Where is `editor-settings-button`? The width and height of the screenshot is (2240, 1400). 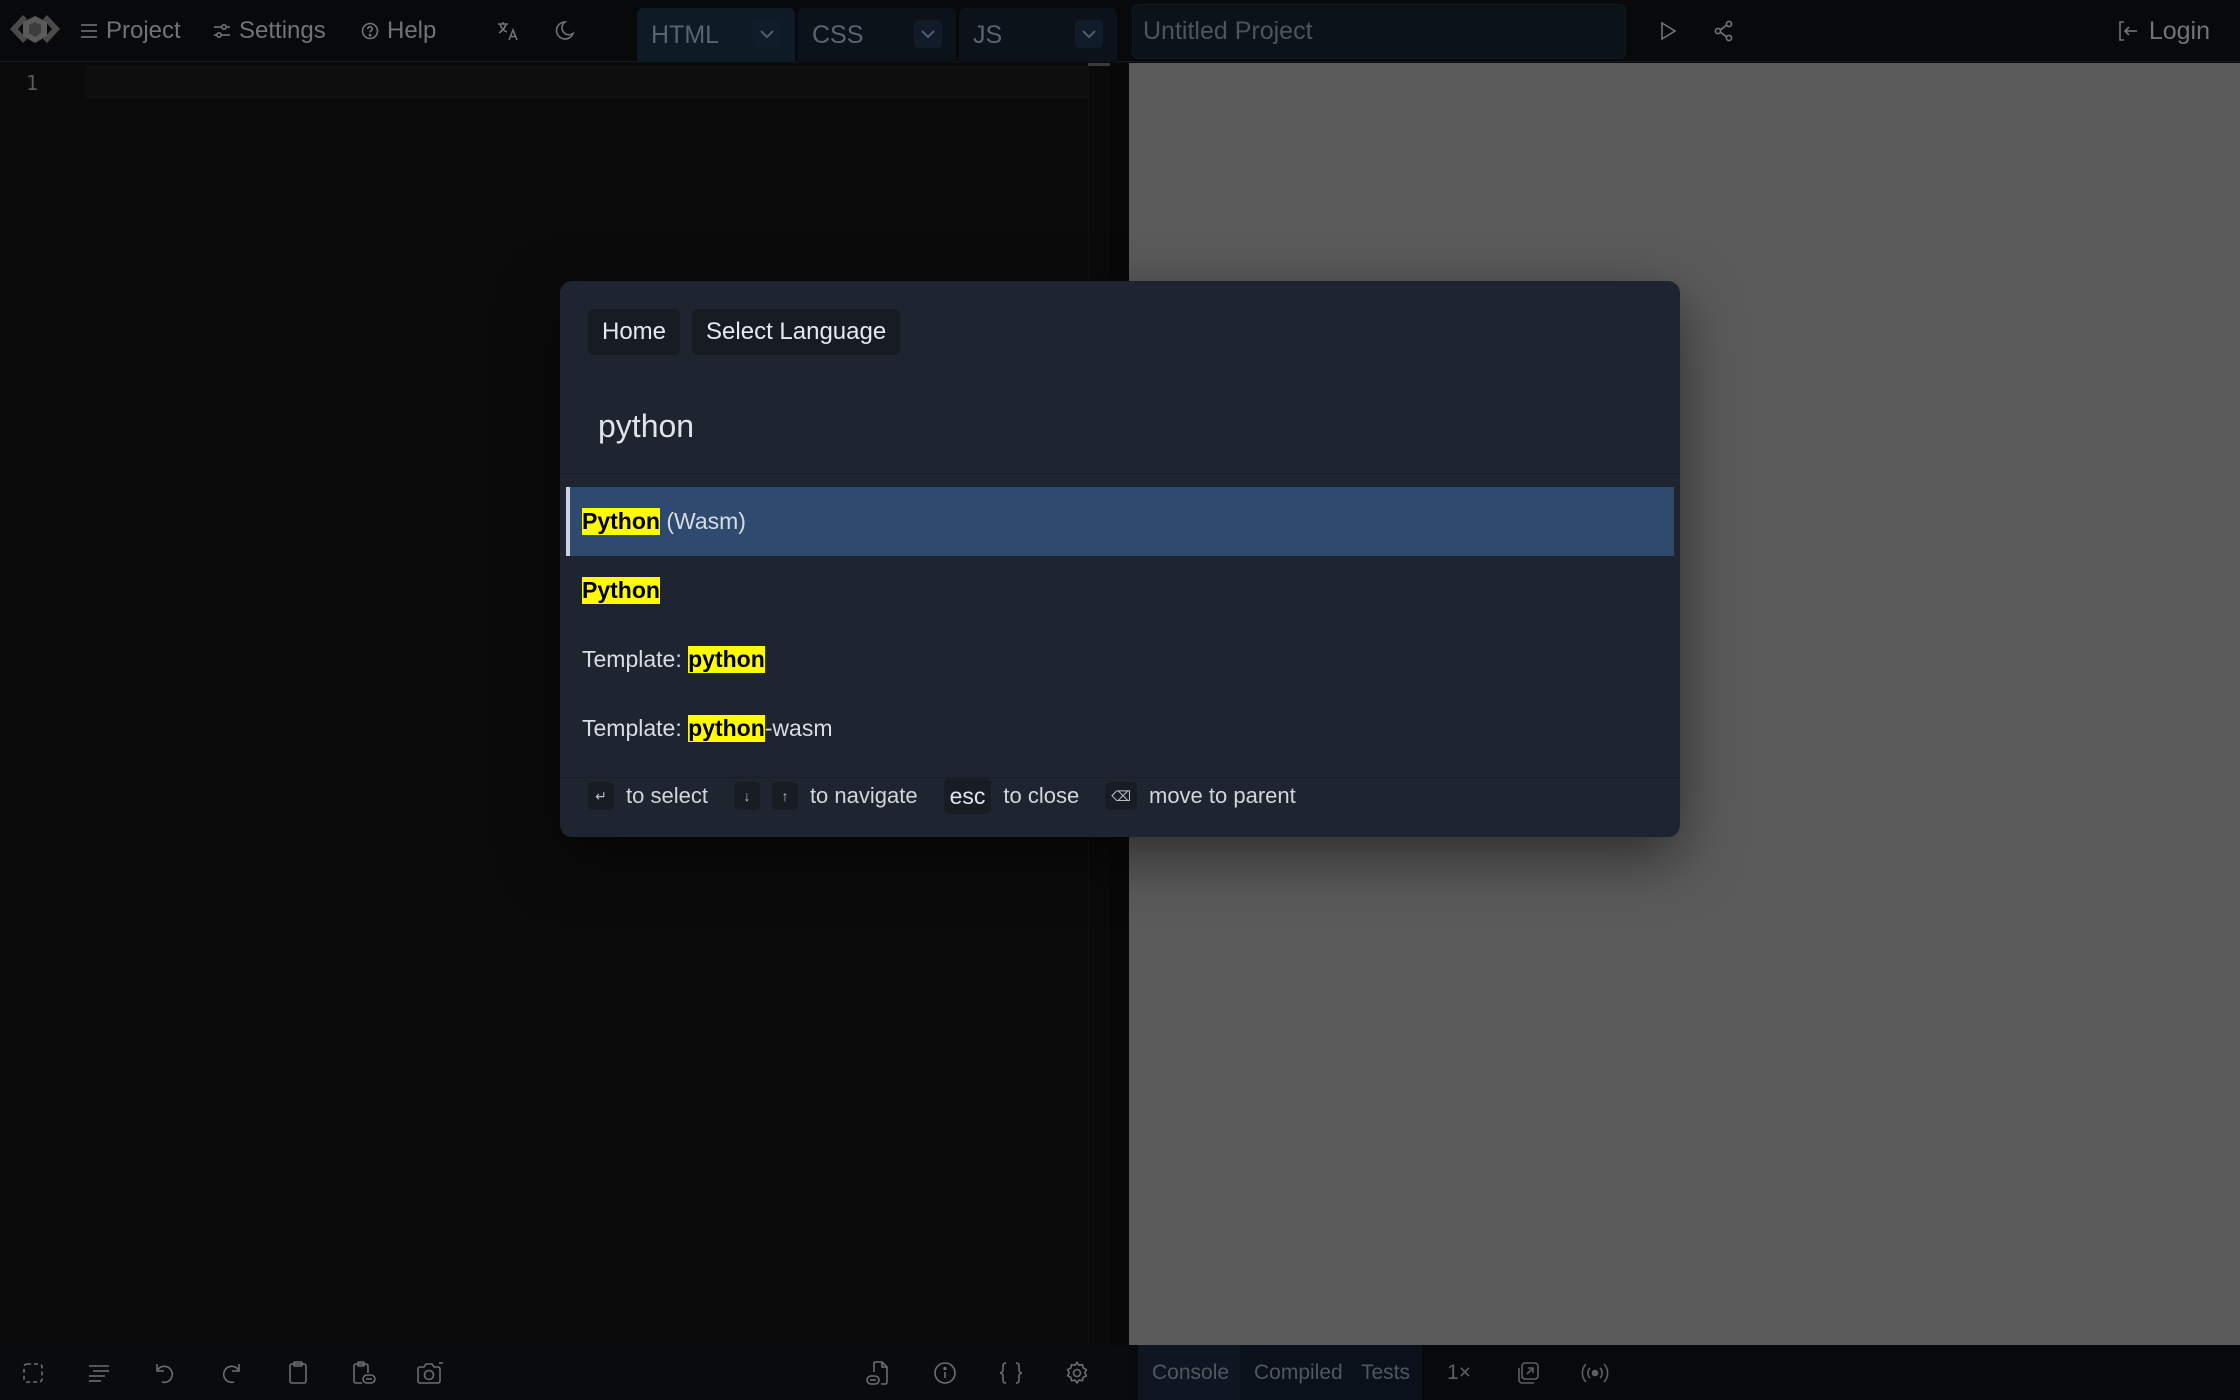 editor-settings-button is located at coordinates (1077, 1373).